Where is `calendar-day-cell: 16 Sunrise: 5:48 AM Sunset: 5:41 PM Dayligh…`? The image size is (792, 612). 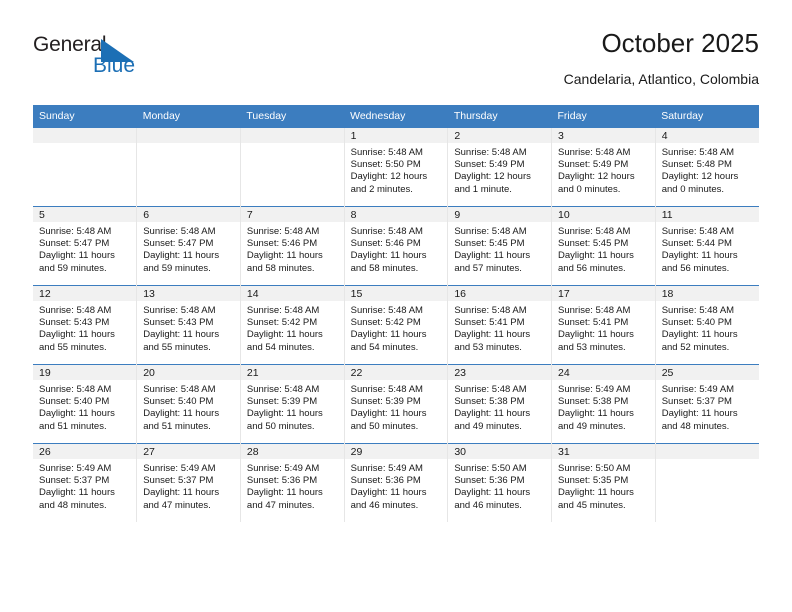
calendar-day-cell: 16 Sunrise: 5:48 AM Sunset: 5:41 PM Dayligh… is located at coordinates (499, 325).